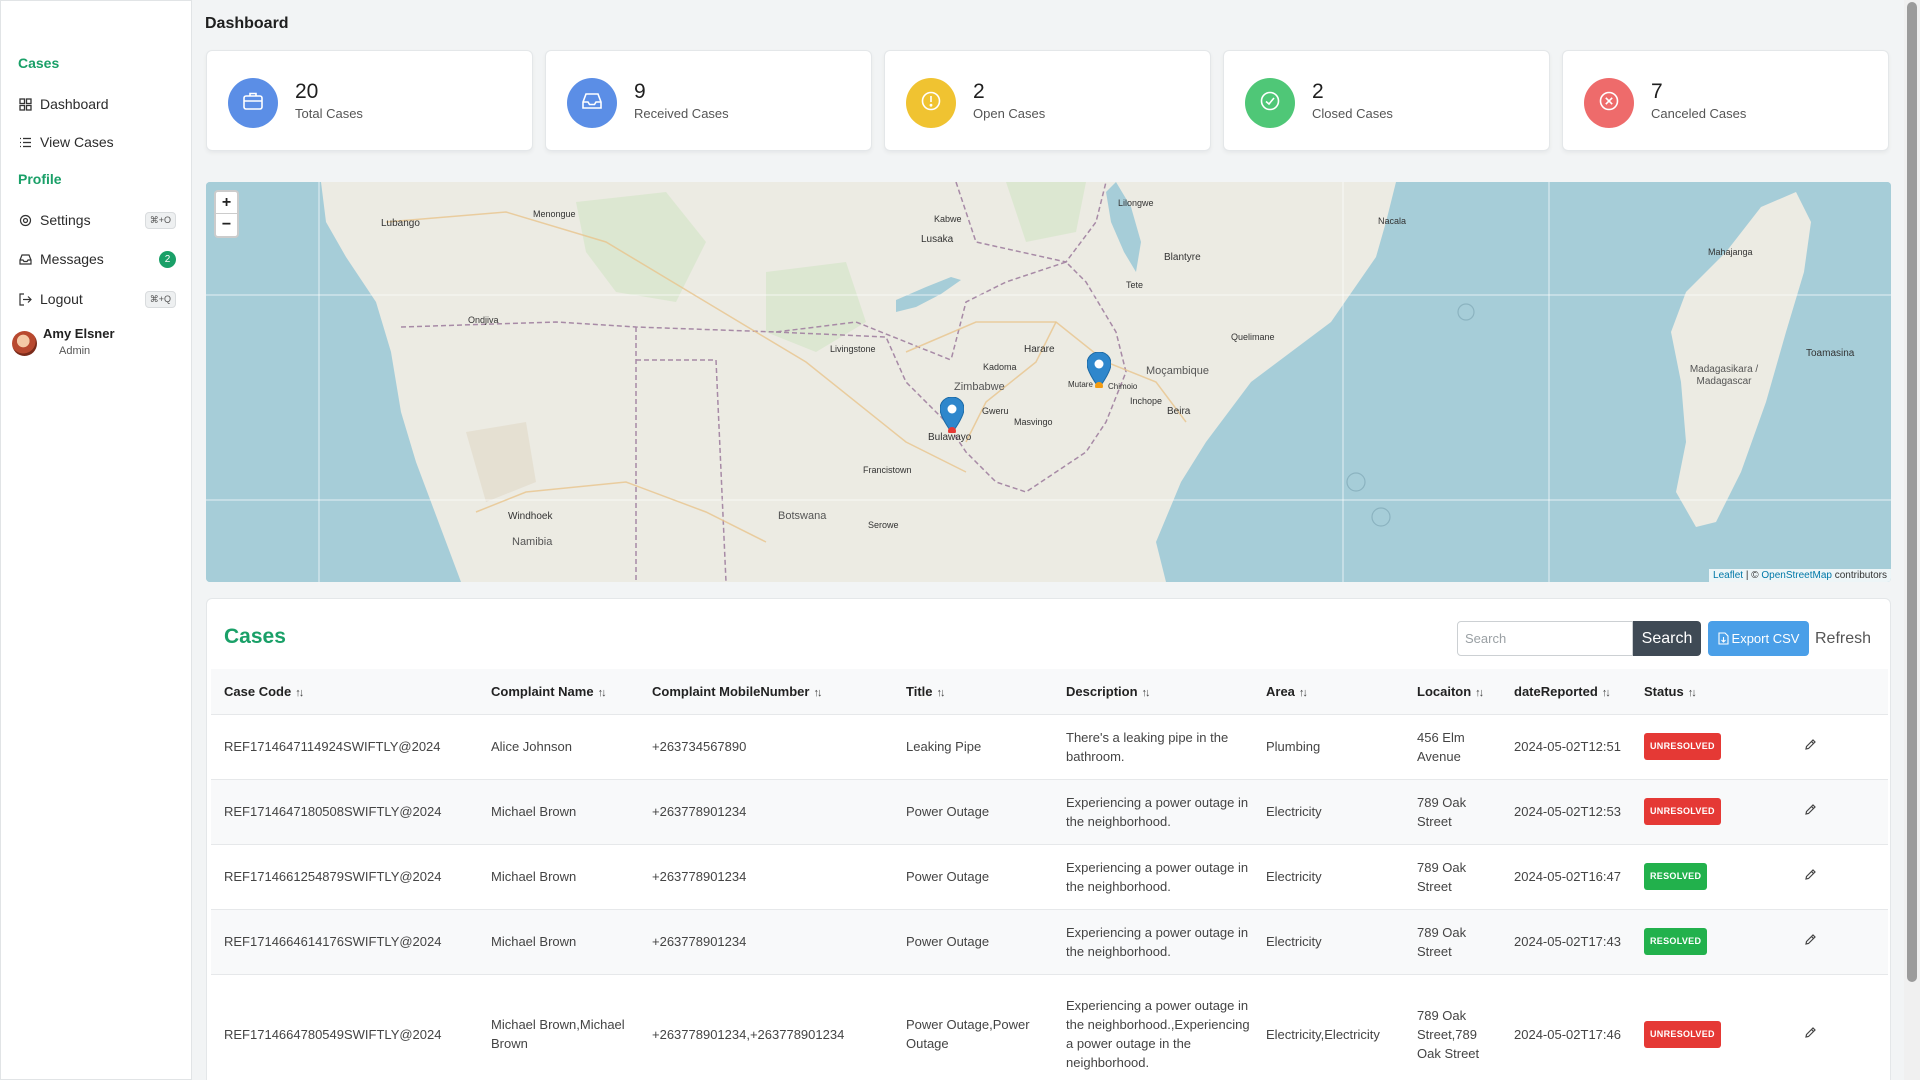 The height and width of the screenshot is (1080, 1920). Describe the element at coordinates (1442, 876) in the screenshot. I see `cell-location: 789 Oak Street` at that location.